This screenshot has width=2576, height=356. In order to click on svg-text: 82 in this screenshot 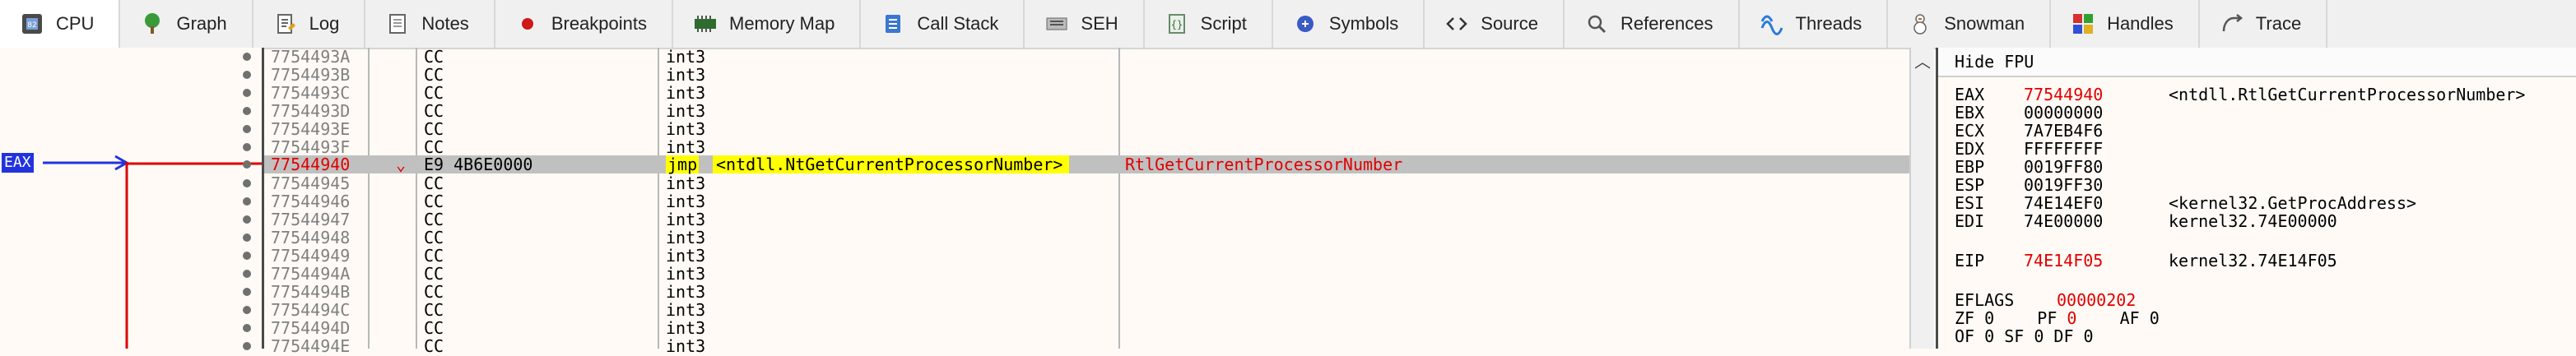, I will do `click(31, 25)`.